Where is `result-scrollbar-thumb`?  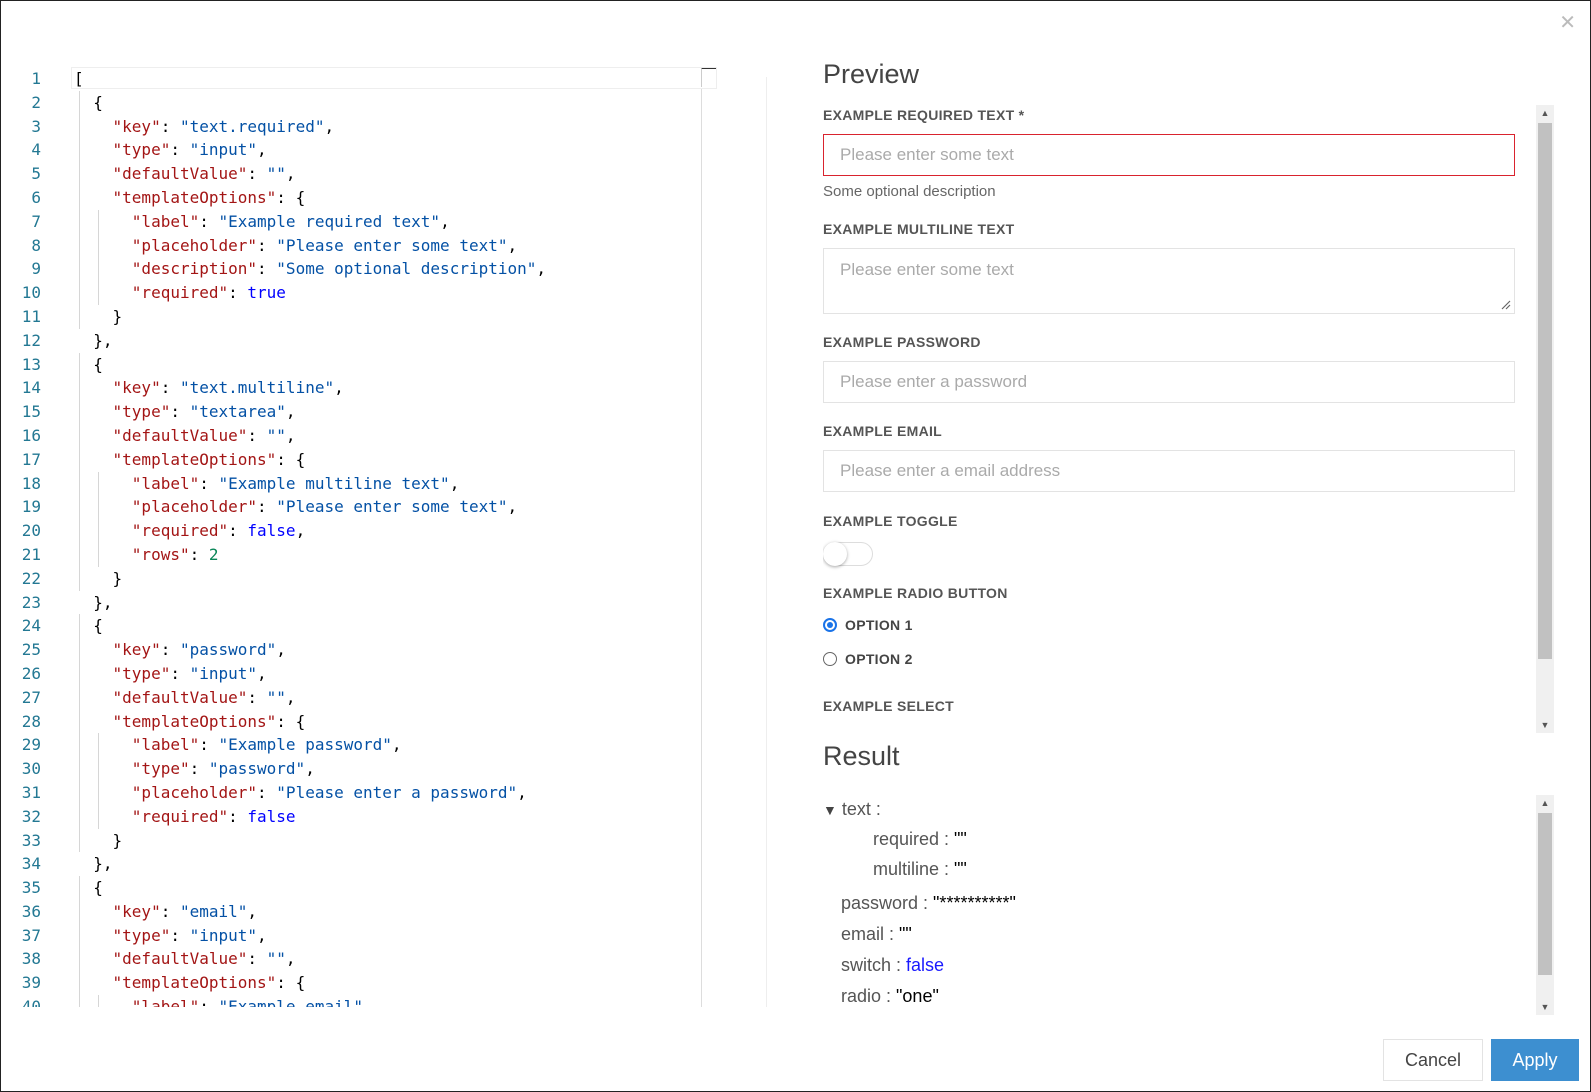 result-scrollbar-thumb is located at coordinates (1545, 894).